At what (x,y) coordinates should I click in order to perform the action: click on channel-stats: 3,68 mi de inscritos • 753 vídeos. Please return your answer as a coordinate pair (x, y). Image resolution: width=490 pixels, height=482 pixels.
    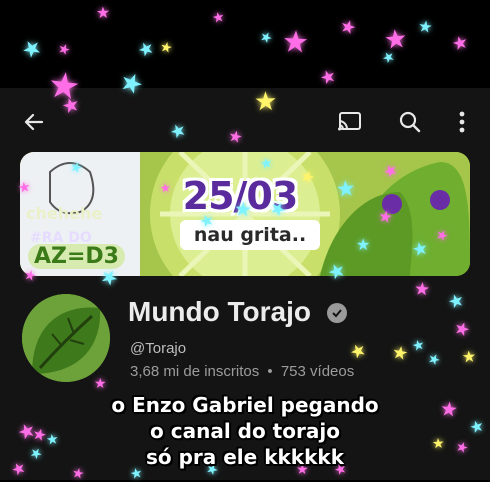
    Looking at the image, I should click on (242, 371).